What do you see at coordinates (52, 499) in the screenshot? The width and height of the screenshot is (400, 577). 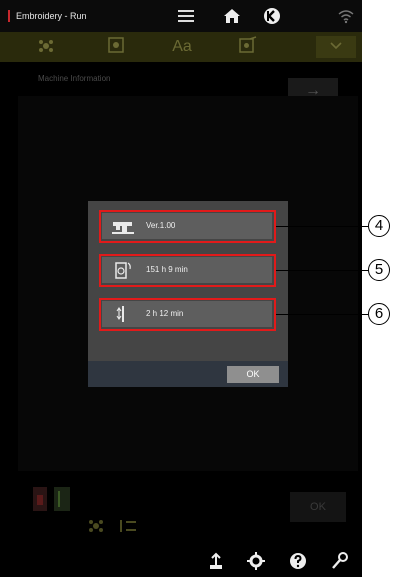 I see `stitch-ops-icon` at bounding box center [52, 499].